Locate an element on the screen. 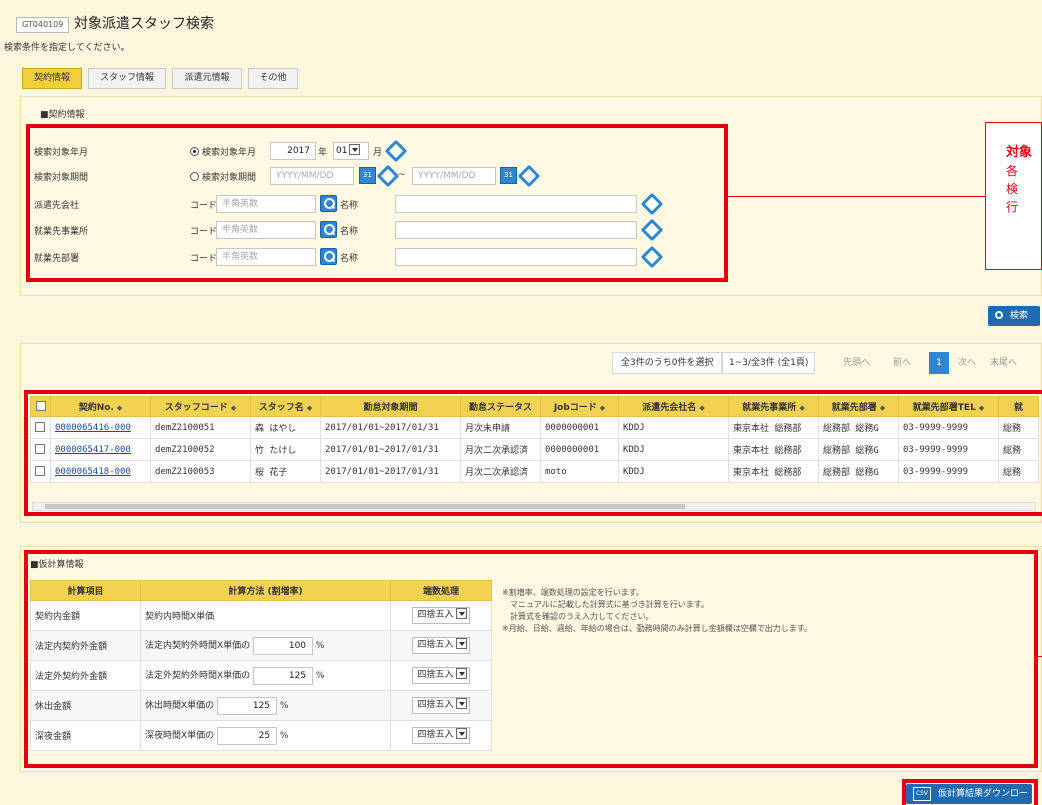 The height and width of the screenshot is (805, 1042). callout-line-2: 各 is located at coordinates (1012, 171).